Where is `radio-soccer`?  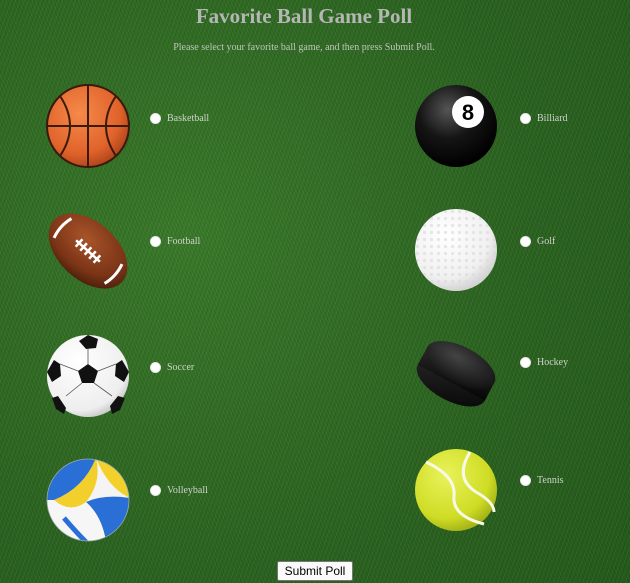 radio-soccer is located at coordinates (155, 367).